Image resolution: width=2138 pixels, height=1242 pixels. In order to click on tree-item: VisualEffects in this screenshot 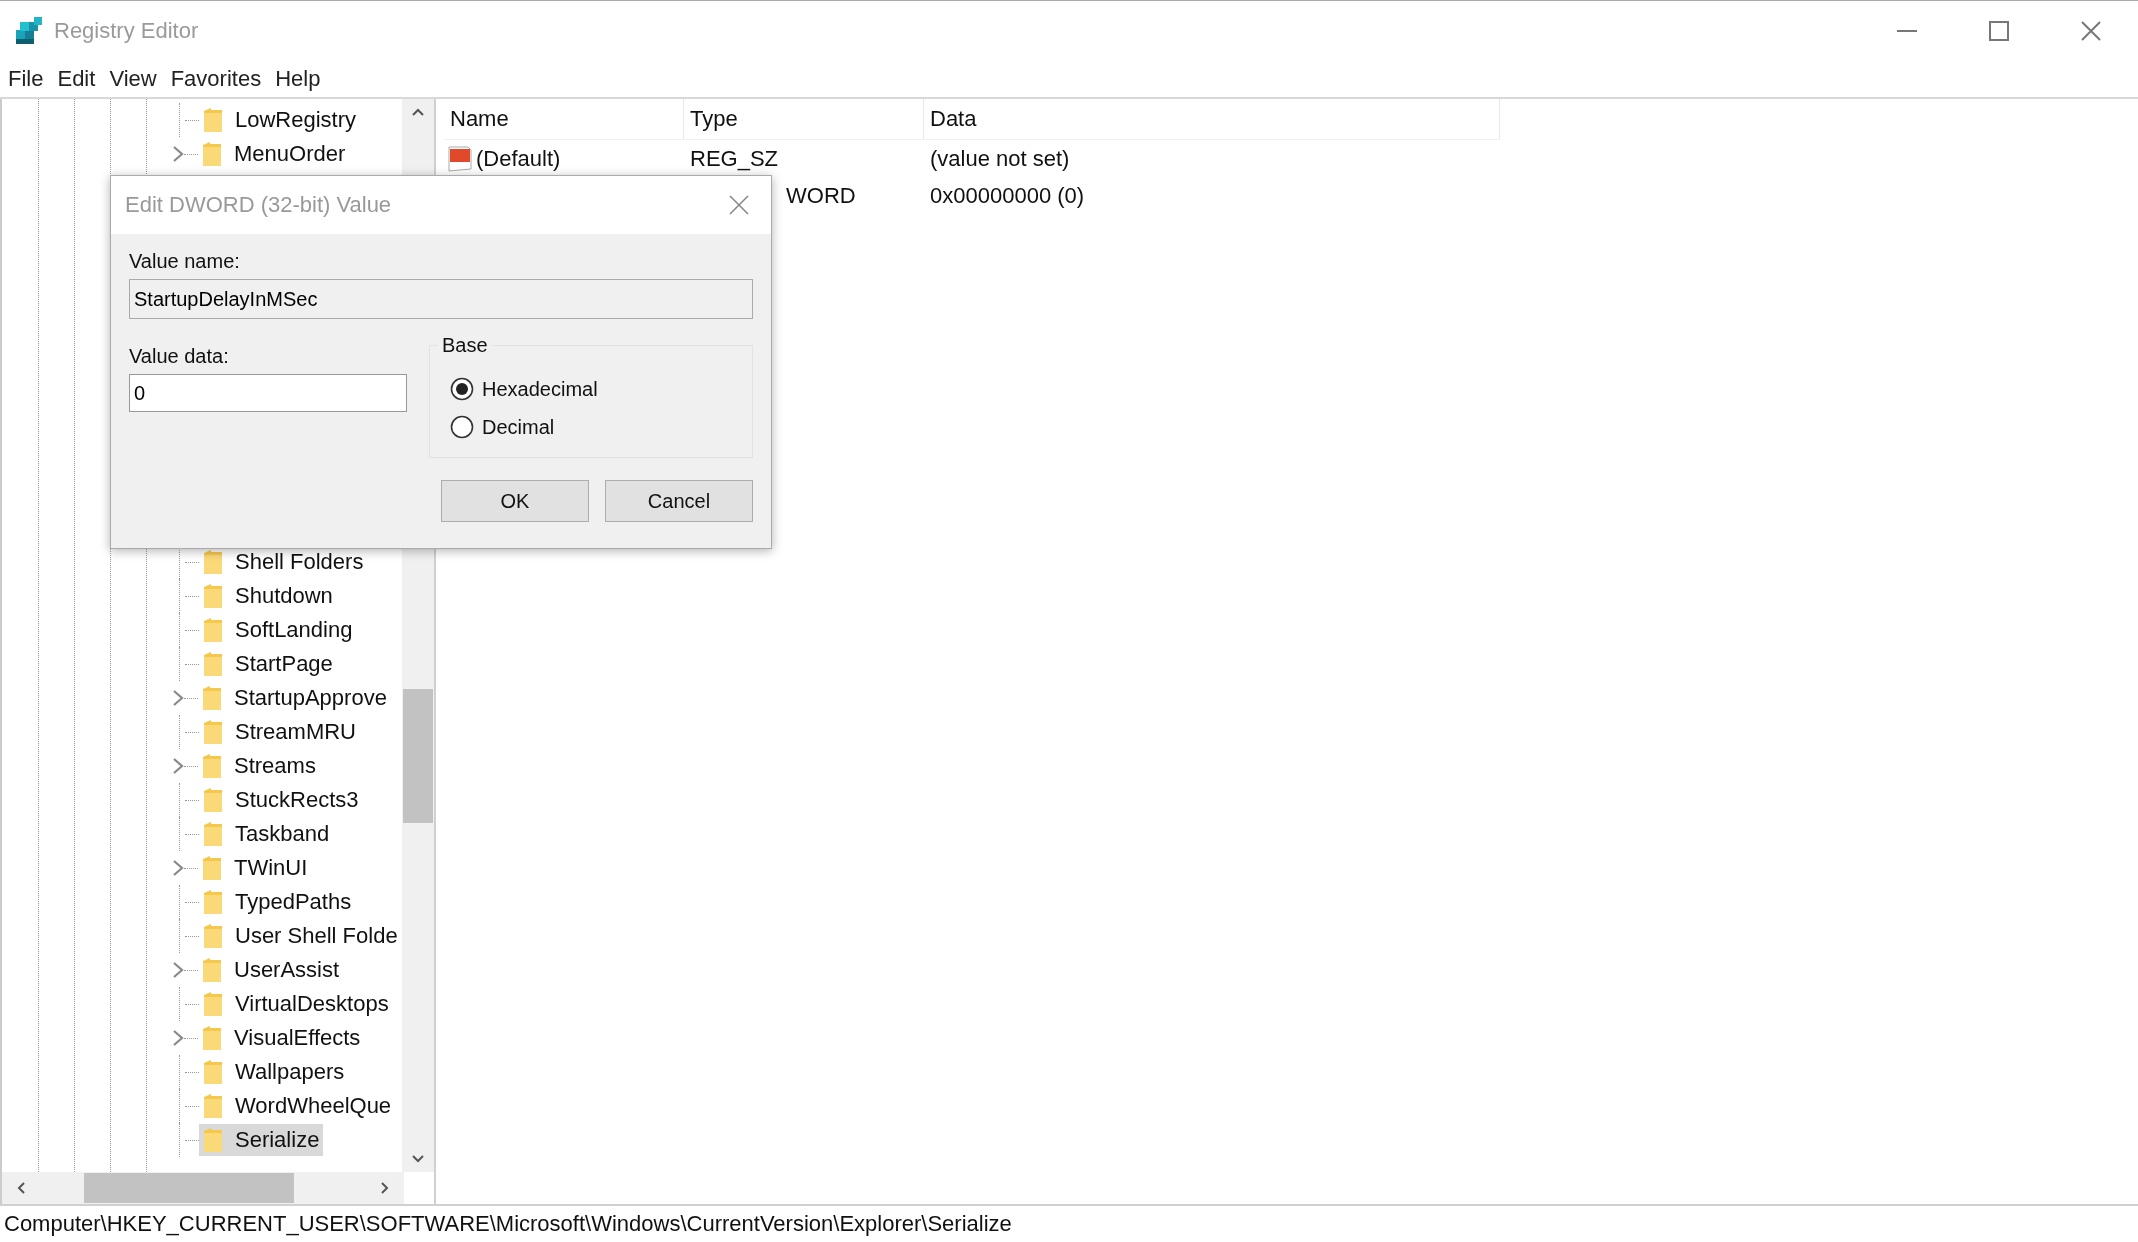, I will do `click(281, 1038)`.